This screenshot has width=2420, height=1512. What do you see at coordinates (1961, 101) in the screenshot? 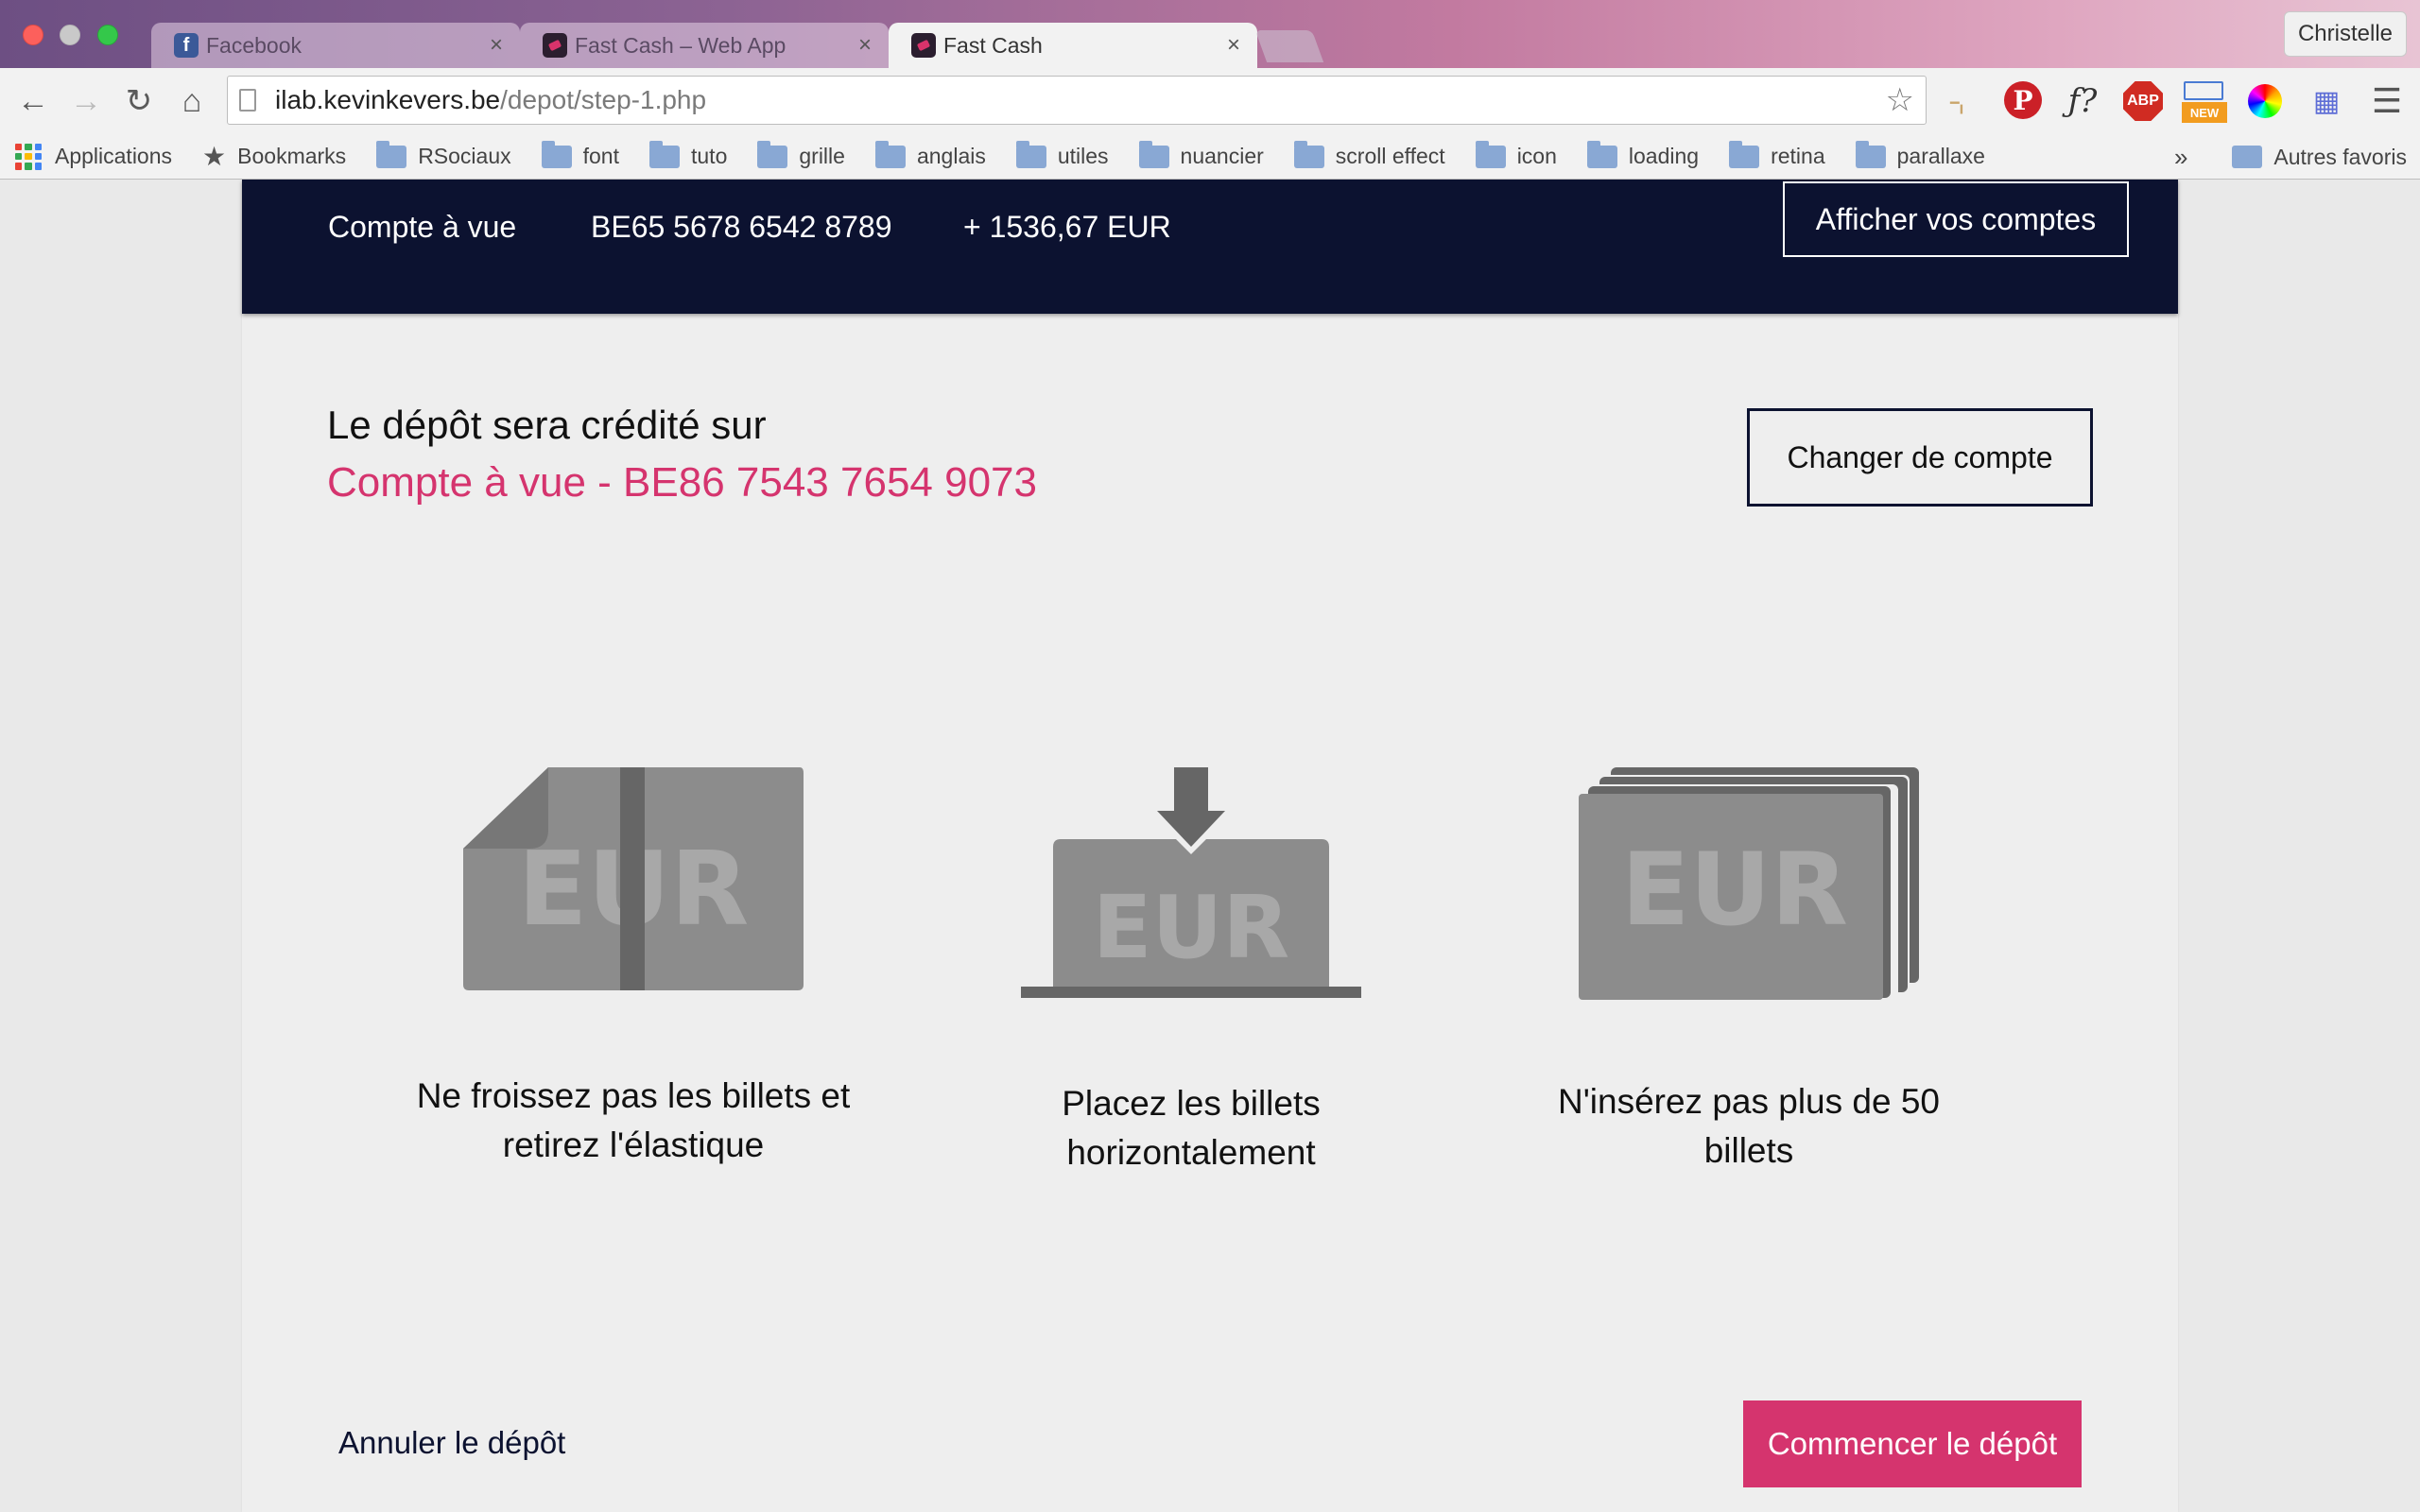
I see `ruler-extension-icon: ⌍` at bounding box center [1961, 101].